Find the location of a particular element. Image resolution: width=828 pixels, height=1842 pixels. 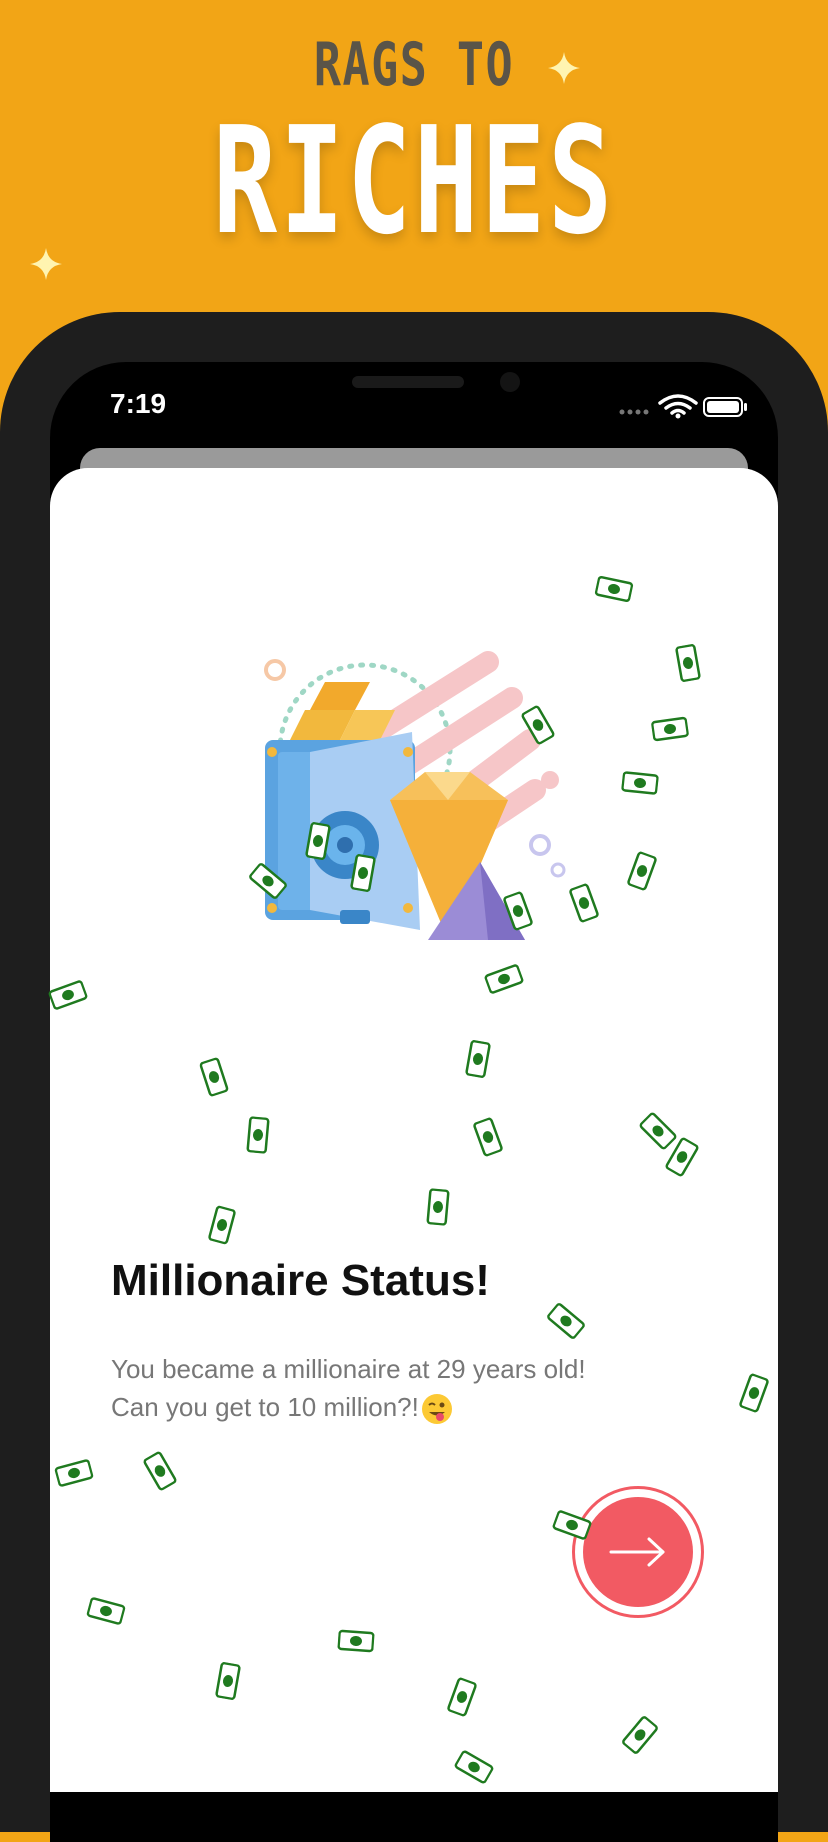

signal-dots-icon is located at coordinates (634, 412).